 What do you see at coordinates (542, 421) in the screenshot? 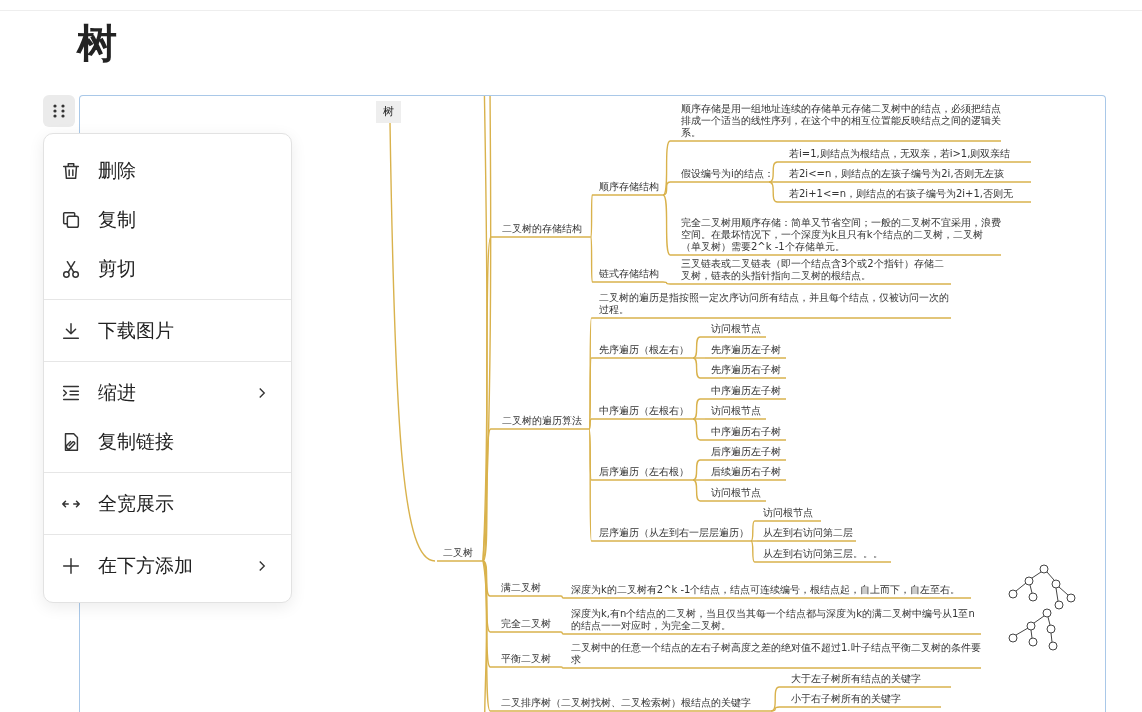
I see `node-label: 二叉树的遍历算法` at bounding box center [542, 421].